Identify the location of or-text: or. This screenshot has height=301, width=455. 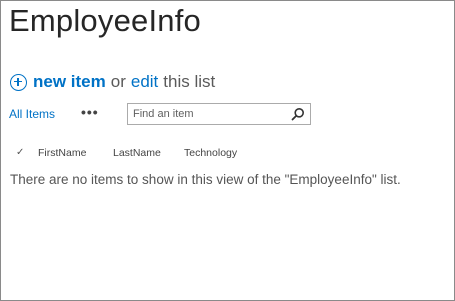
(118, 81).